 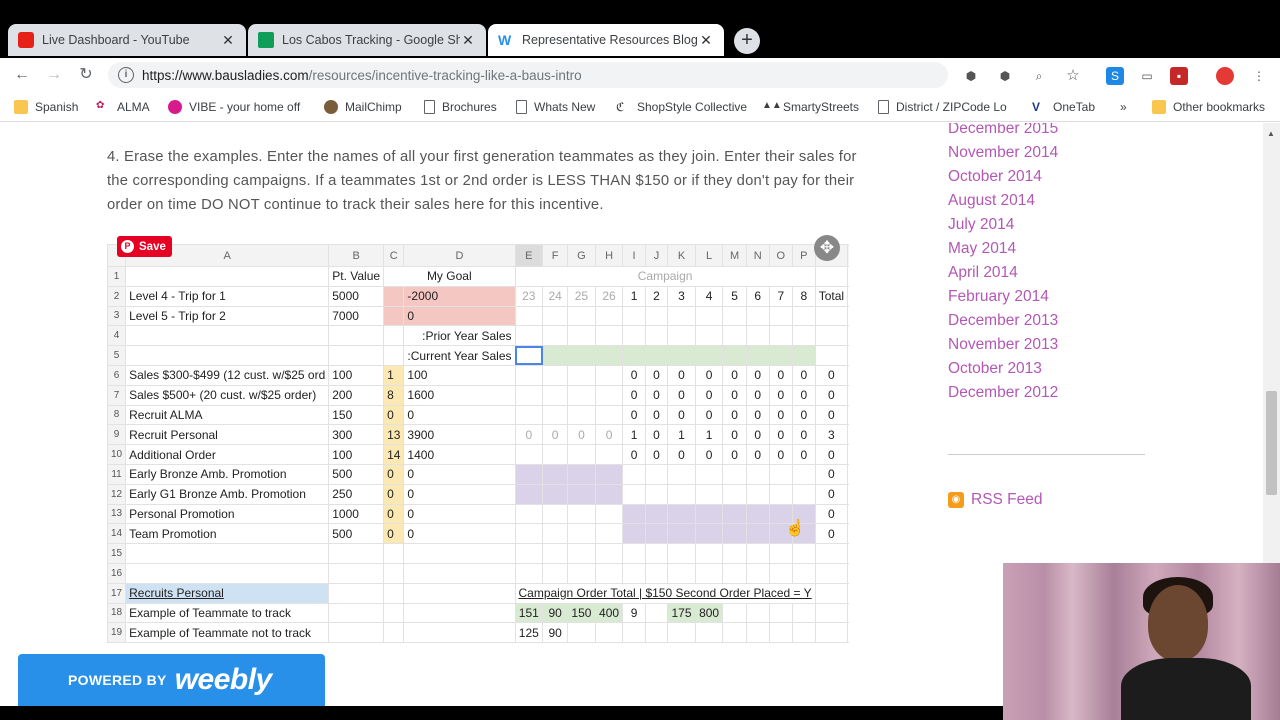 I want to click on archive-link: May 2014, so click(x=1048, y=249).